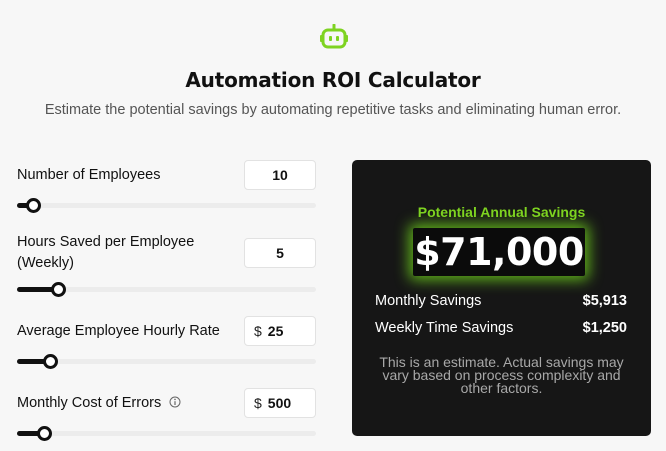 The height and width of the screenshot is (451, 666). What do you see at coordinates (258, 331) in the screenshot?
I see `rate-currency-prefix: $` at bounding box center [258, 331].